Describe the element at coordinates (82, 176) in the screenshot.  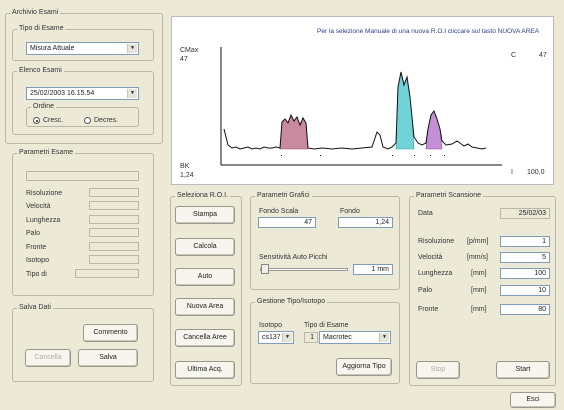
I see `parametri-esame-top-field` at that location.